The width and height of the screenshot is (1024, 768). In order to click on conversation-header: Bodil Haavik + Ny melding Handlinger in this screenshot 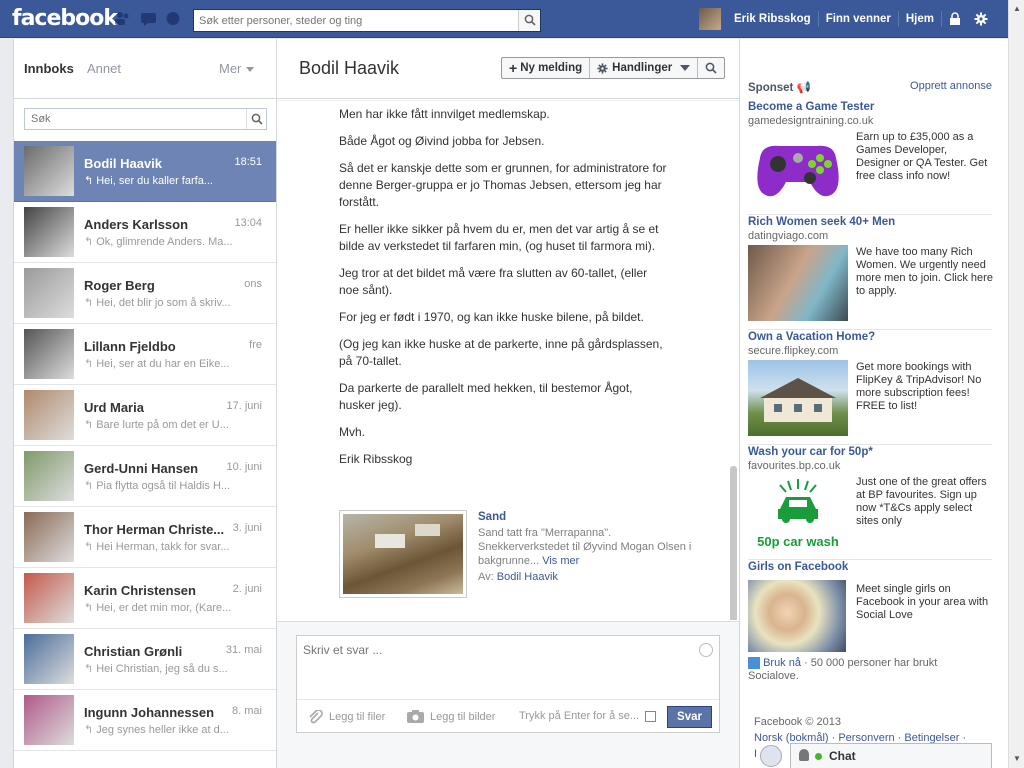, I will do `click(508, 69)`.